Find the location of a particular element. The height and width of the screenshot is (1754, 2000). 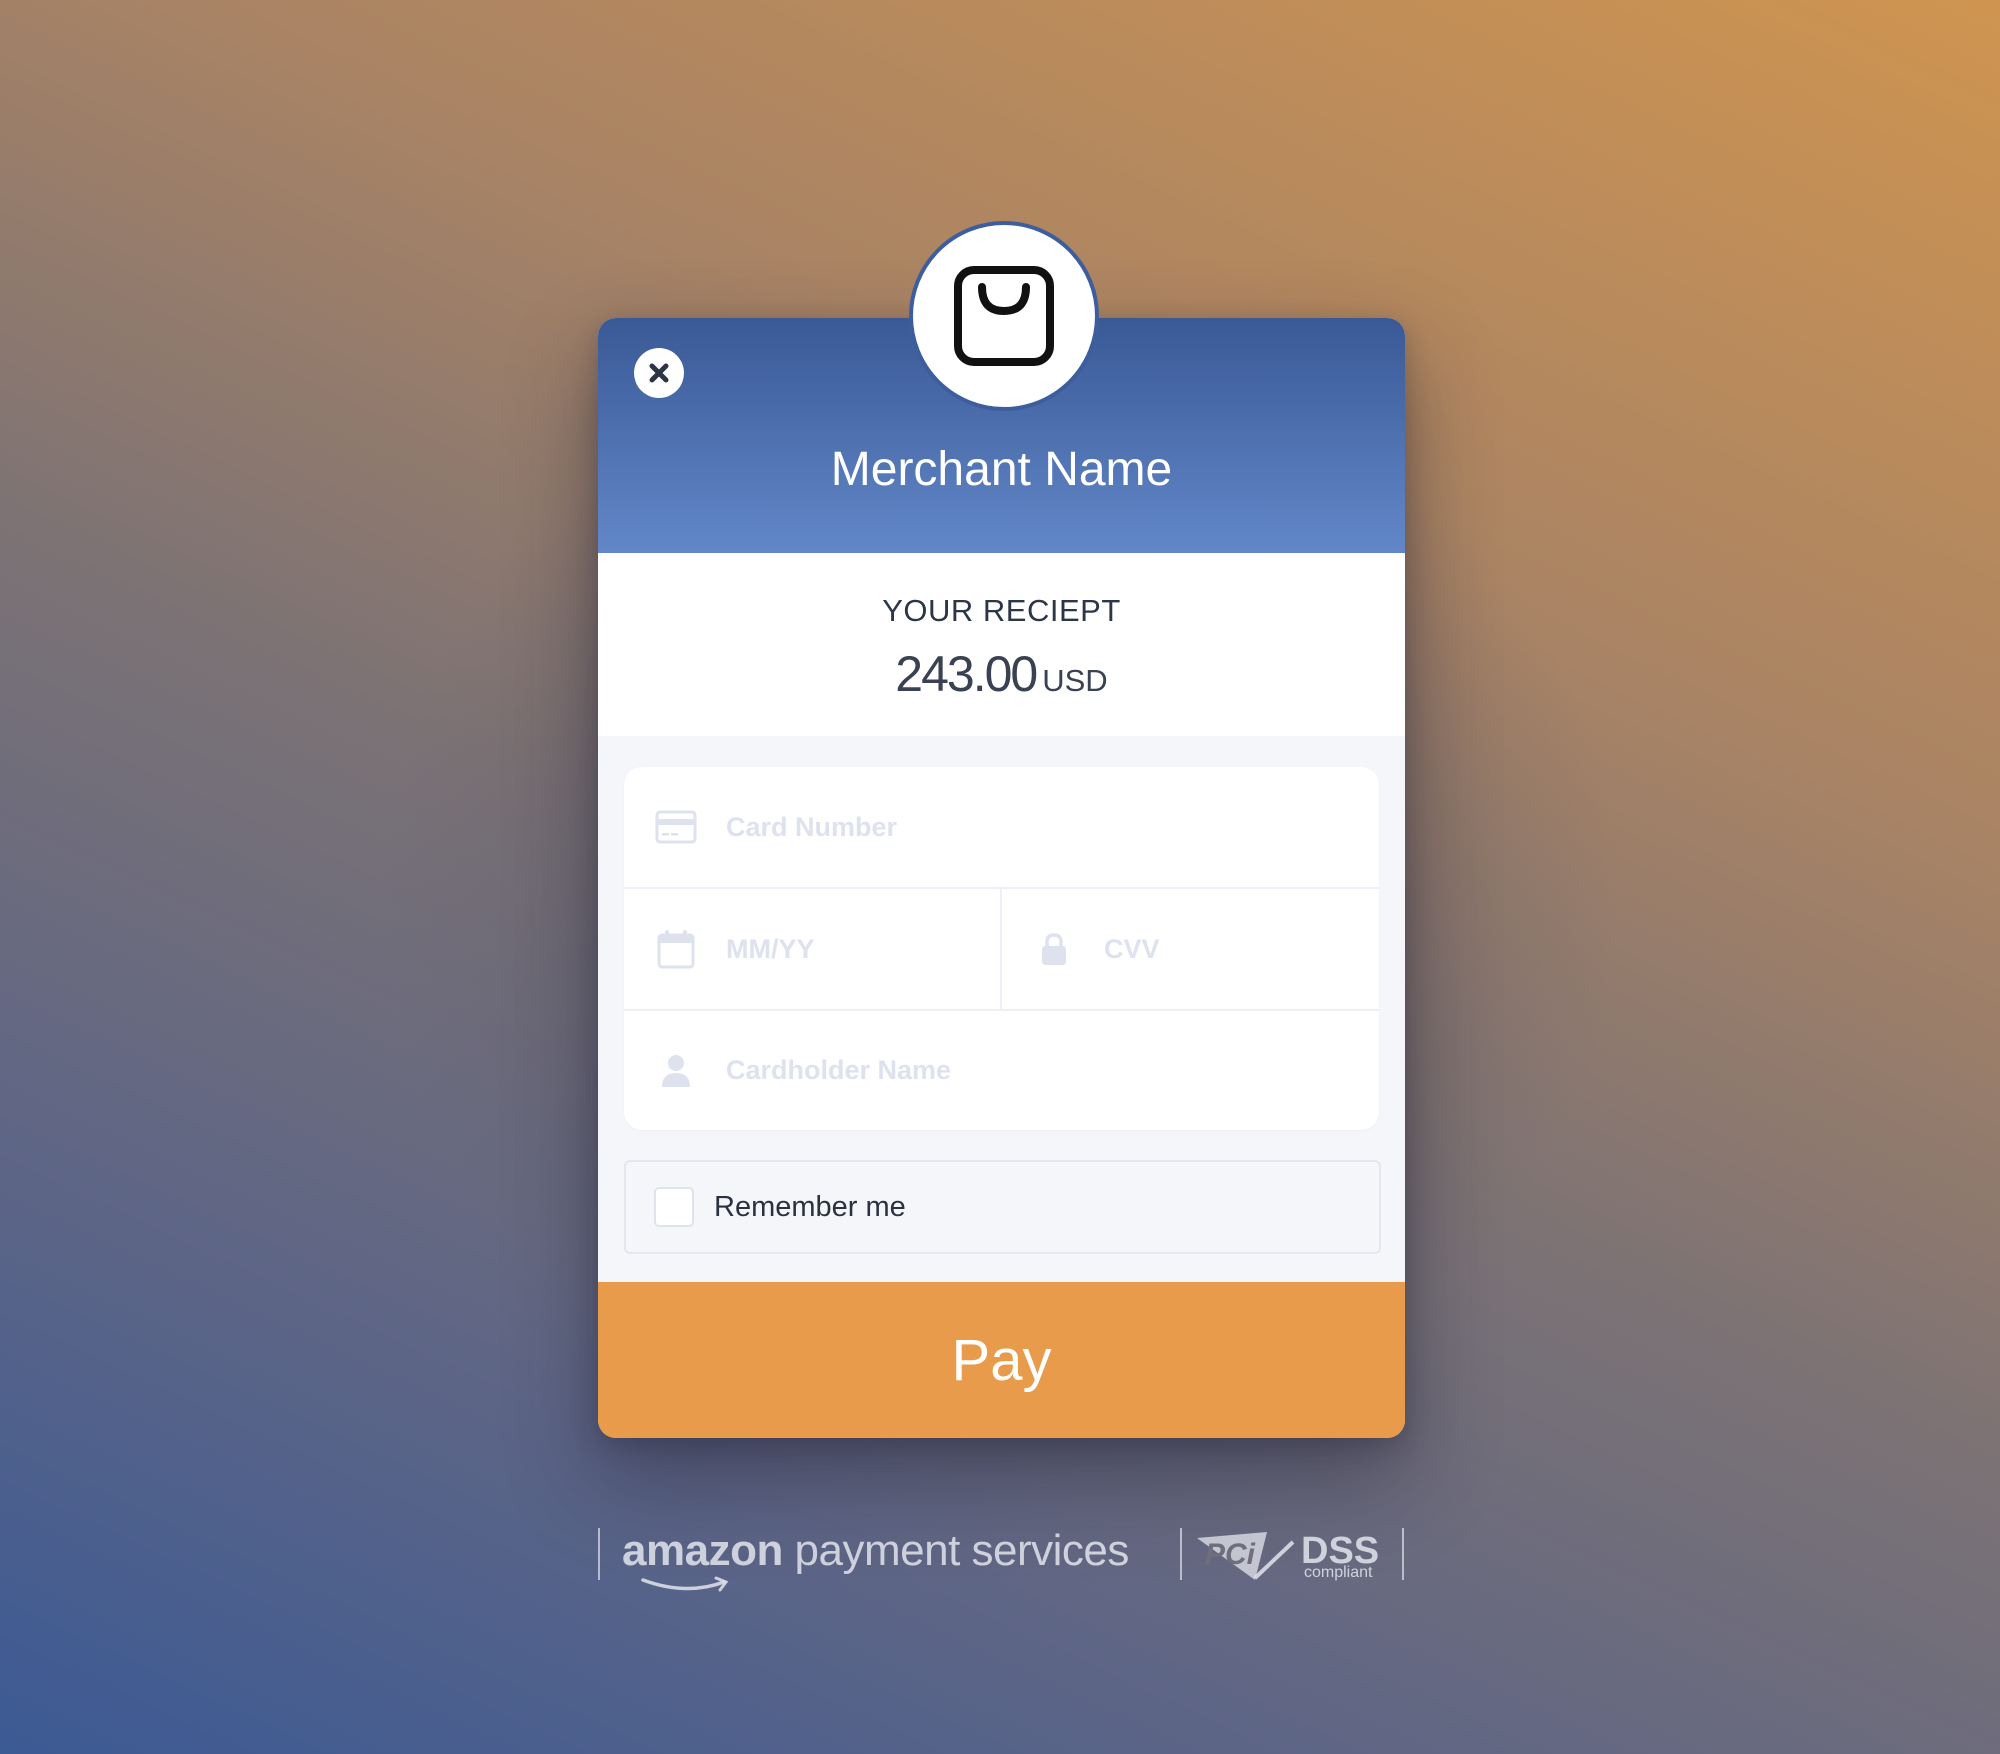

receipt-amount: 243.00 is located at coordinates (966, 674).